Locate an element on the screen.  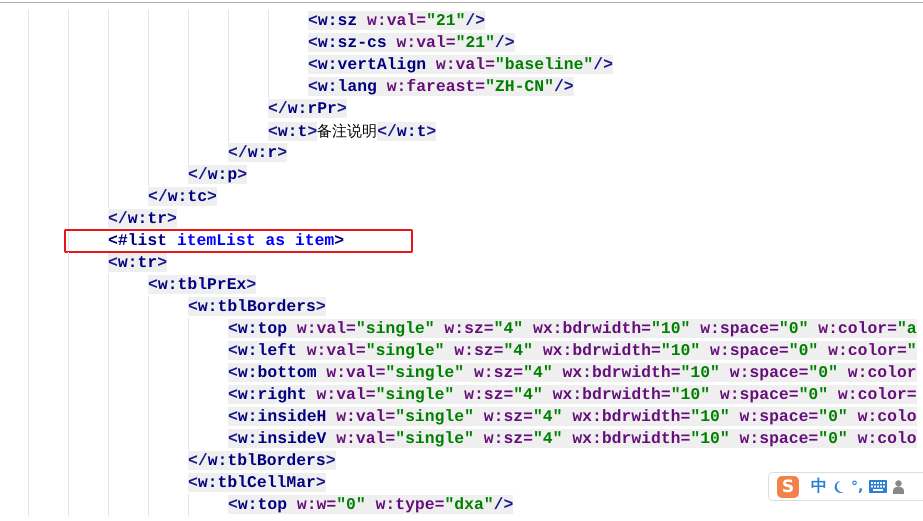
input-mode-toggle: 中 is located at coordinates (819, 486).